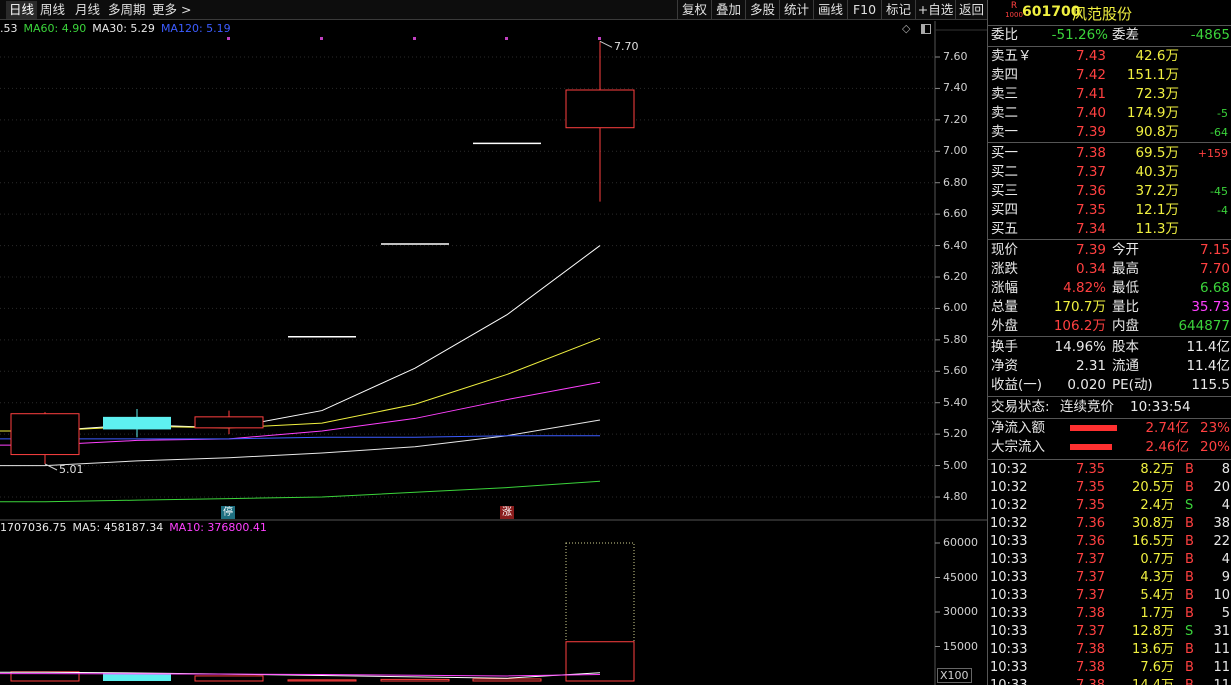 The width and height of the screenshot is (1231, 685). What do you see at coordinates (1014, 15) in the screenshot?
I see `badge-bottom: 1000` at bounding box center [1014, 15].